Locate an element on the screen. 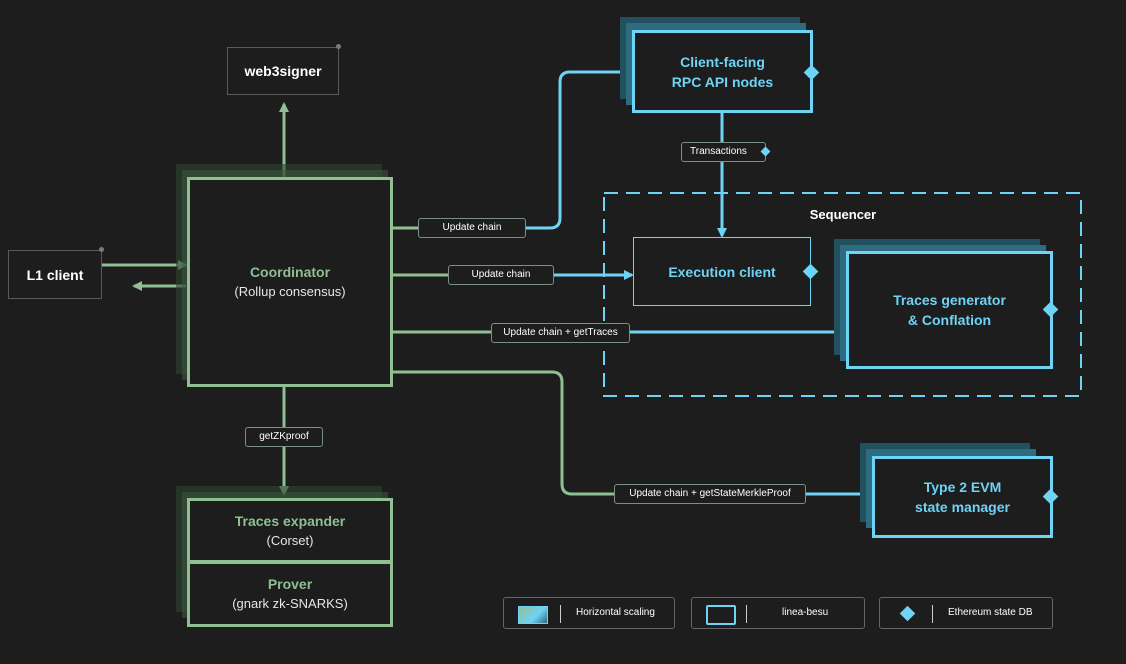 The width and height of the screenshot is (1126, 664). edge-label-update-chain-traces: Update chain + getTraces is located at coordinates (560, 333).